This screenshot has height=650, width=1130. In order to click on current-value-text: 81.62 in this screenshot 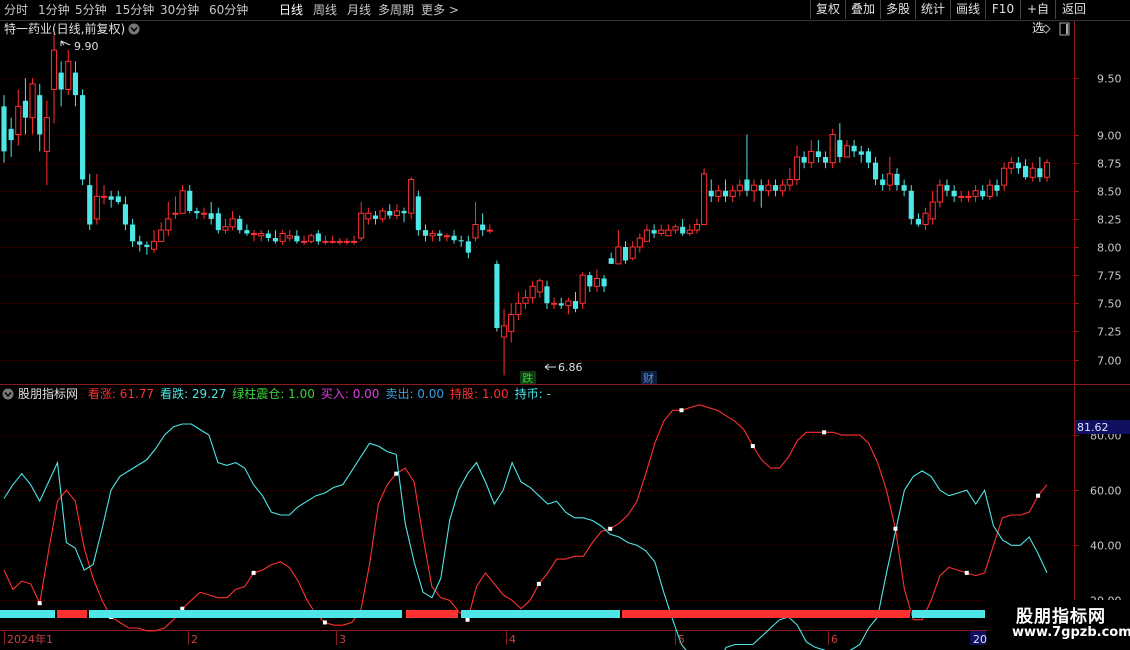, I will do `click(1093, 427)`.